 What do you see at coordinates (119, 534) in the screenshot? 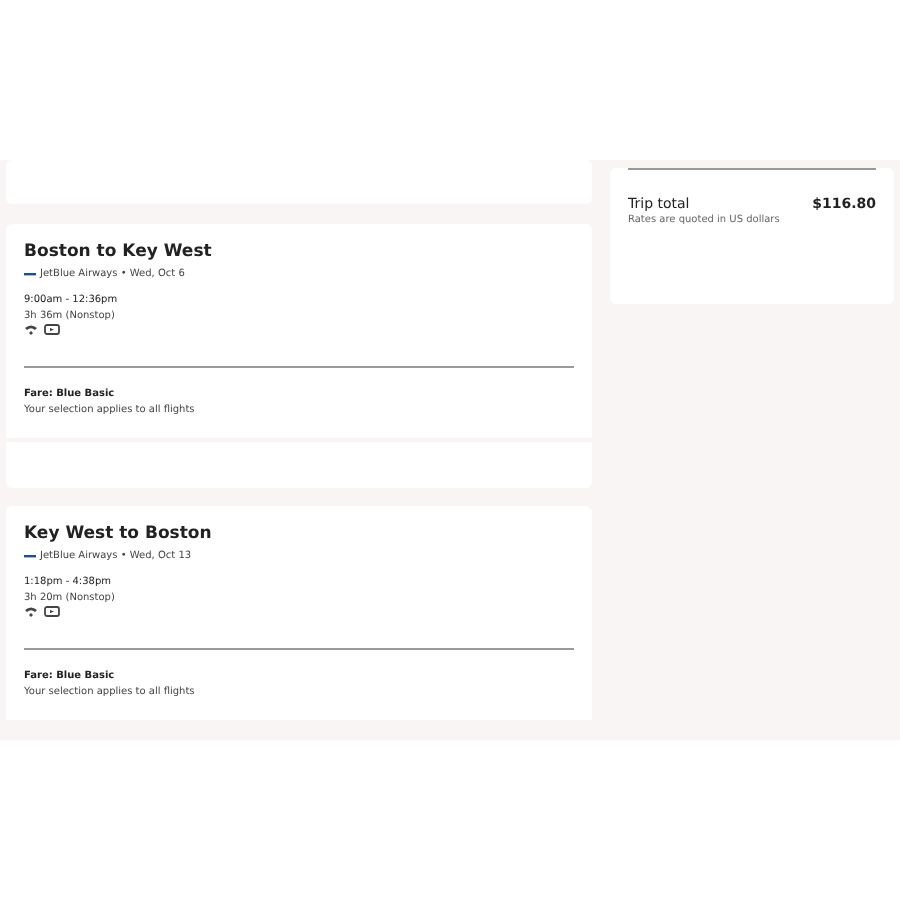
I see `flight-title: Key West to Boston` at bounding box center [119, 534].